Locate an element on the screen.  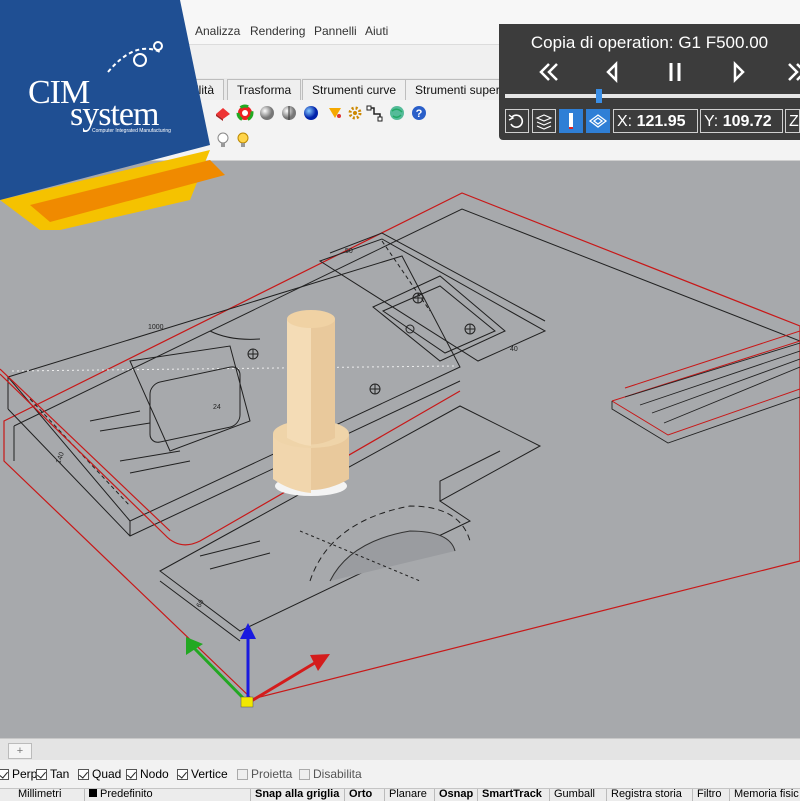
tool-toggle-button is located at coordinates (571, 121).